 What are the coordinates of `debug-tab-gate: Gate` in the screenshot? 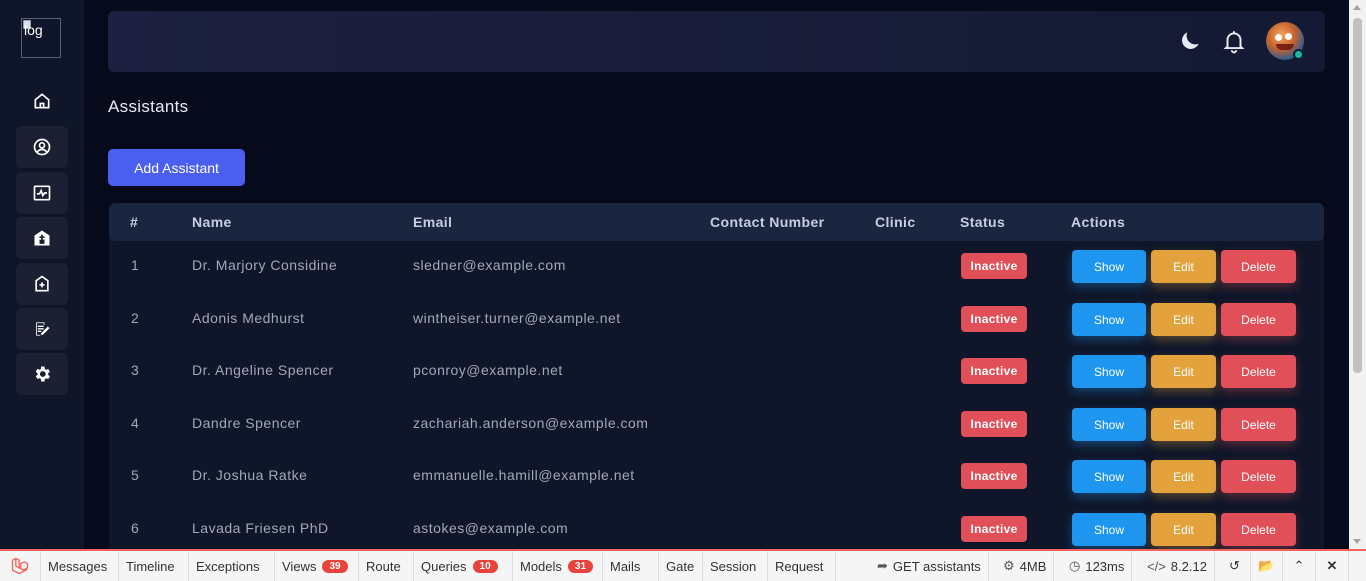 It's located at (681, 566).